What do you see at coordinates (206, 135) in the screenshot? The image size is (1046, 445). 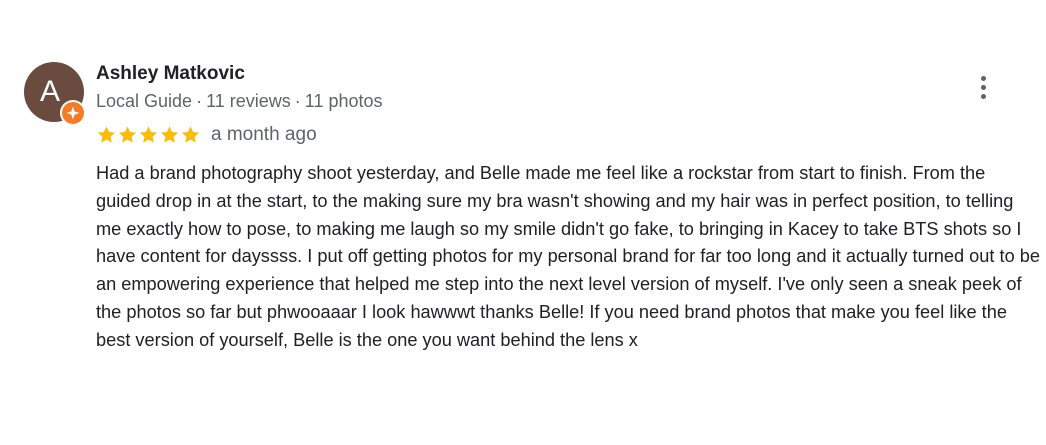 I see `rating-row: a month ago` at bounding box center [206, 135].